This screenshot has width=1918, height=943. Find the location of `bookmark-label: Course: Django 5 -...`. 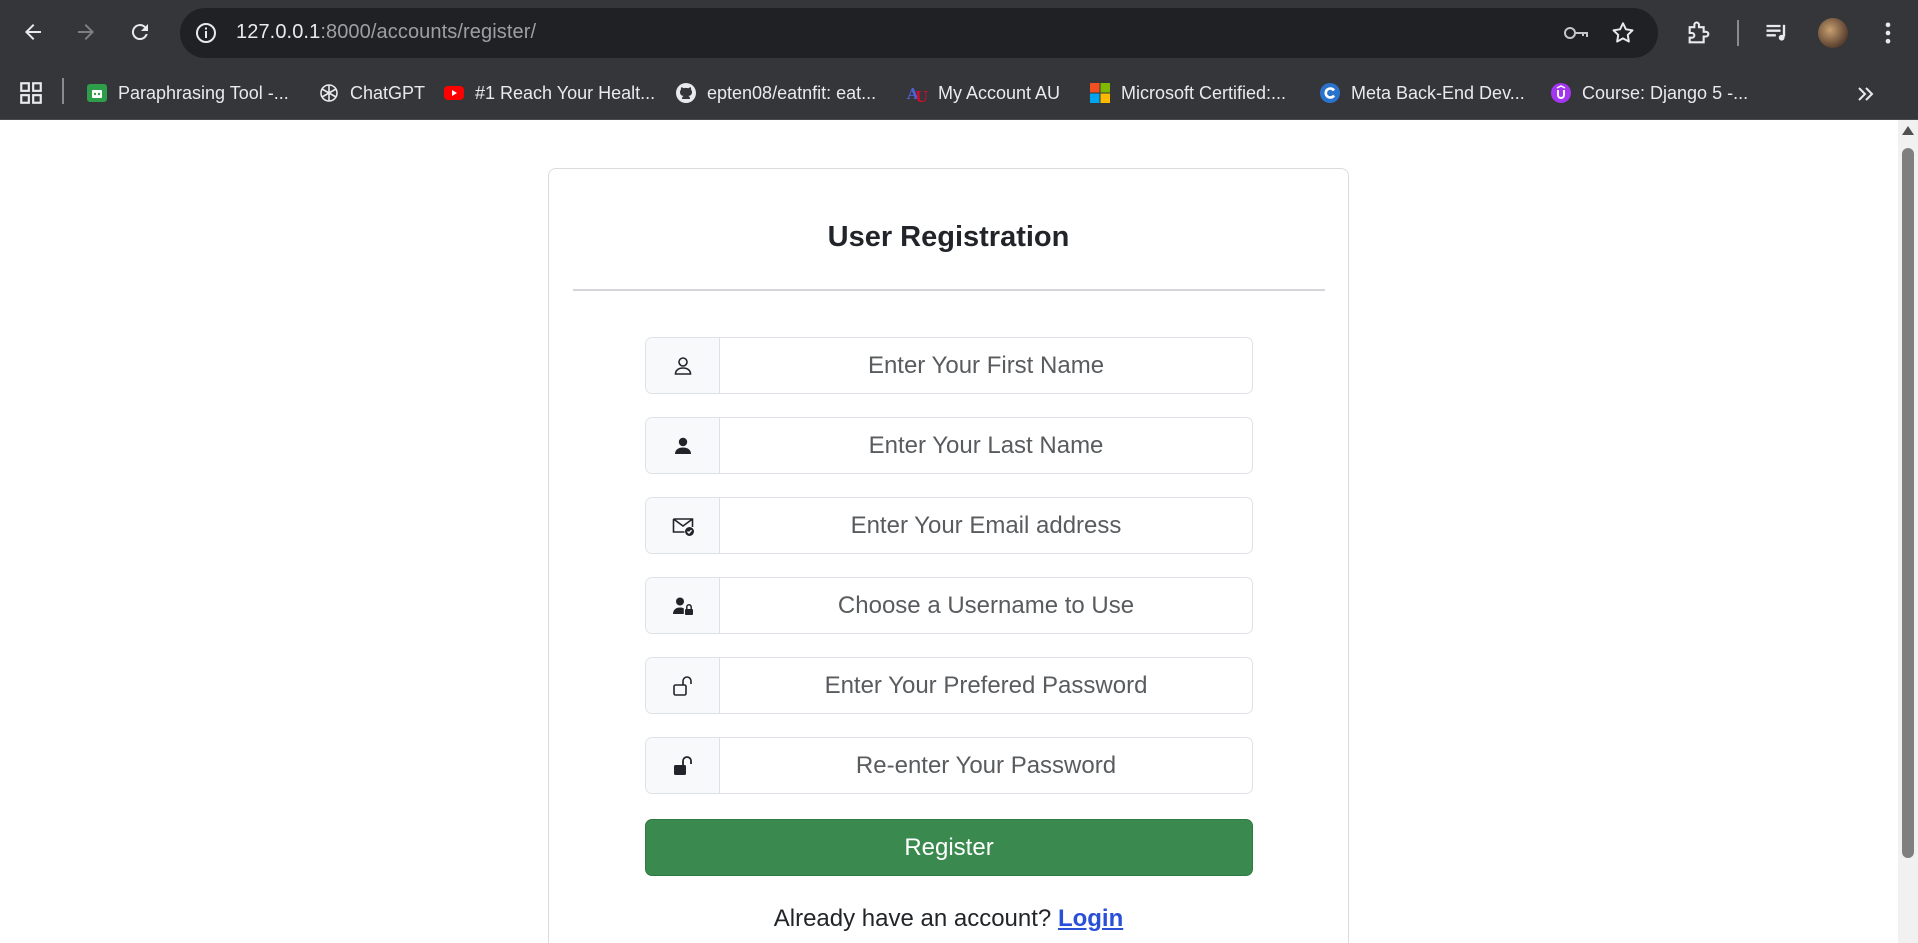

bookmark-label: Course: Django 5 -... is located at coordinates (1665, 92).